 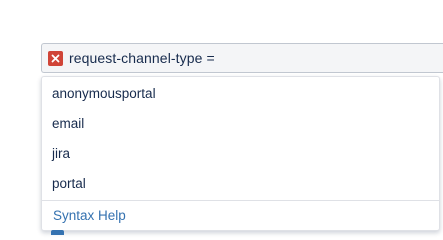 What do you see at coordinates (240, 94) in the screenshot?
I see `suggestion-option-anonymousportal: anonymousportal` at bounding box center [240, 94].